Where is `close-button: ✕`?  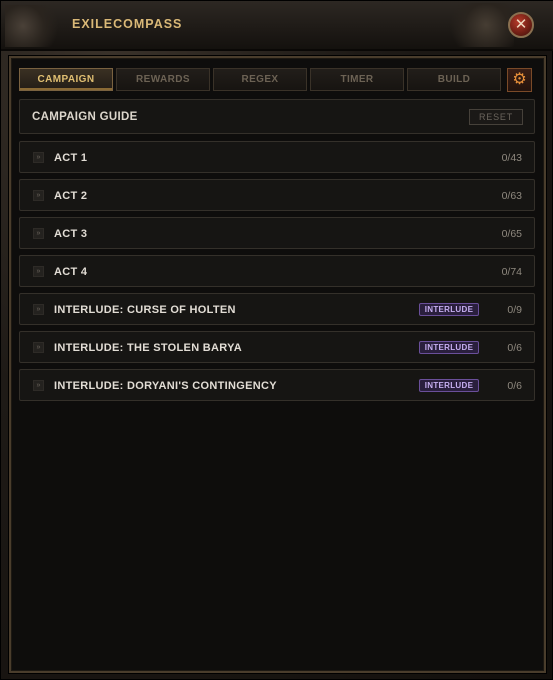
close-button: ✕ is located at coordinates (521, 25).